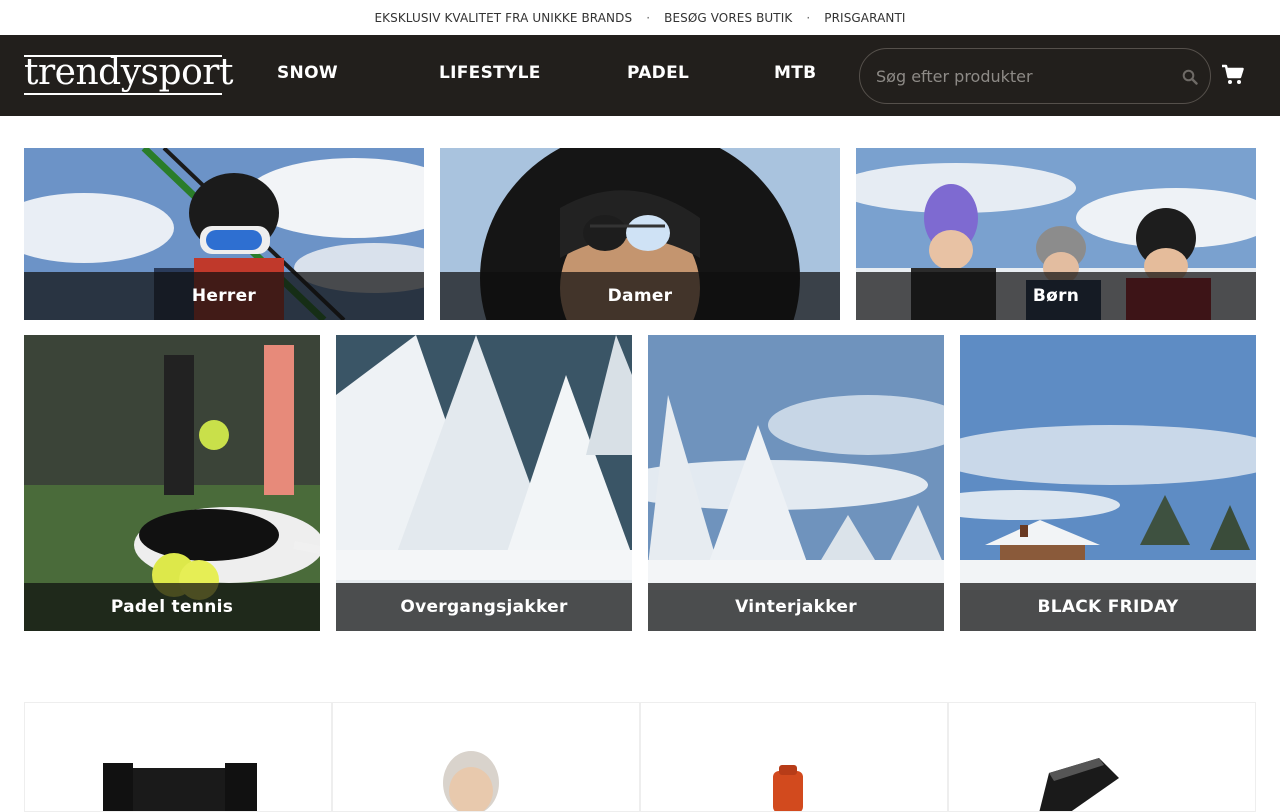 The image size is (1280, 812). I want to click on category-tile-damer: Damer, so click(640, 234).